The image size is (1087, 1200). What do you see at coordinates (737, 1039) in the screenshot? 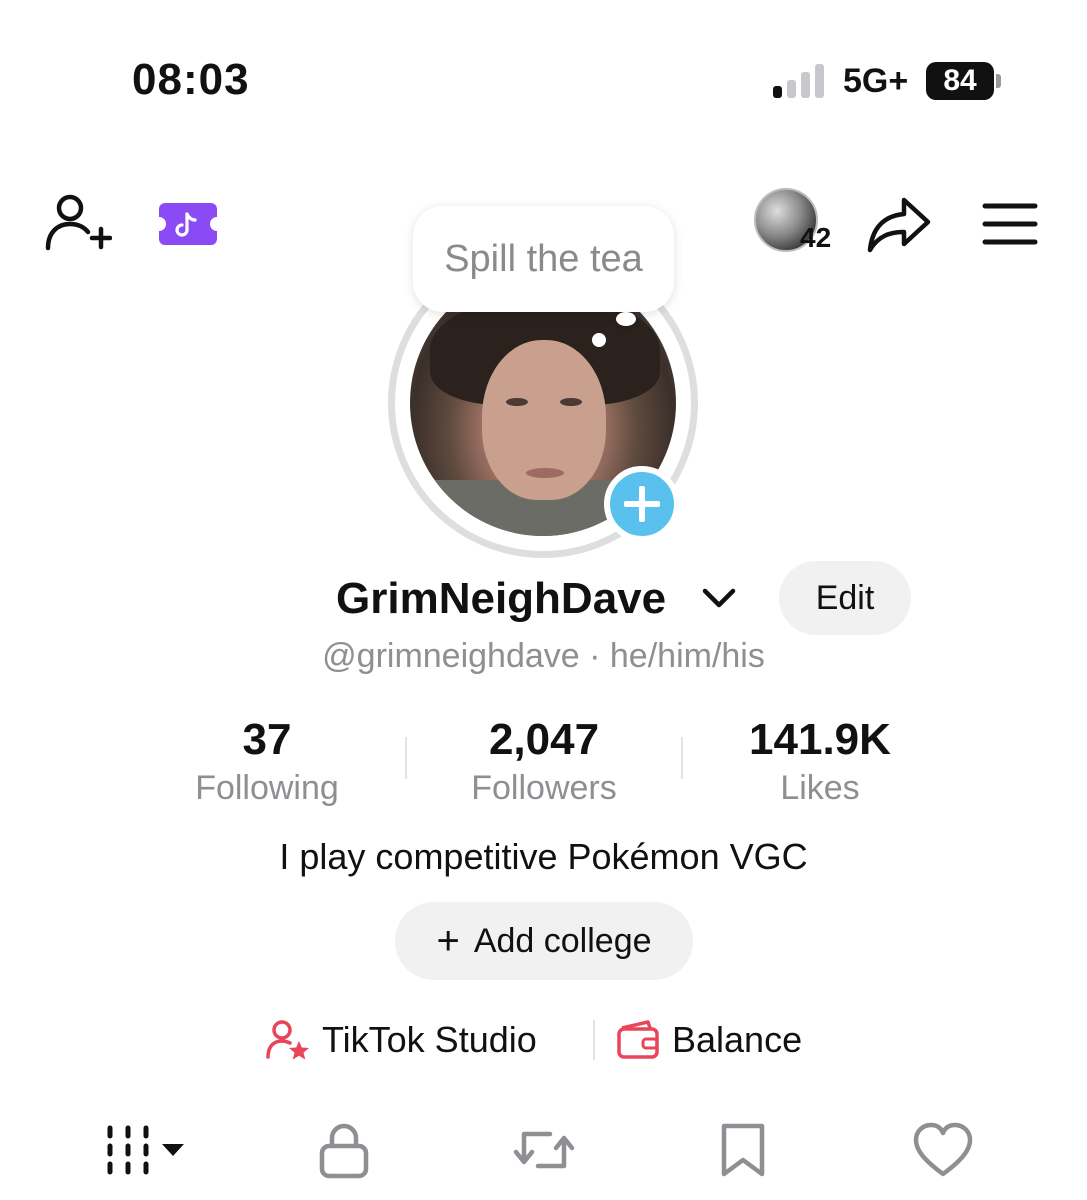
I see `balance-label: Balance` at bounding box center [737, 1039].